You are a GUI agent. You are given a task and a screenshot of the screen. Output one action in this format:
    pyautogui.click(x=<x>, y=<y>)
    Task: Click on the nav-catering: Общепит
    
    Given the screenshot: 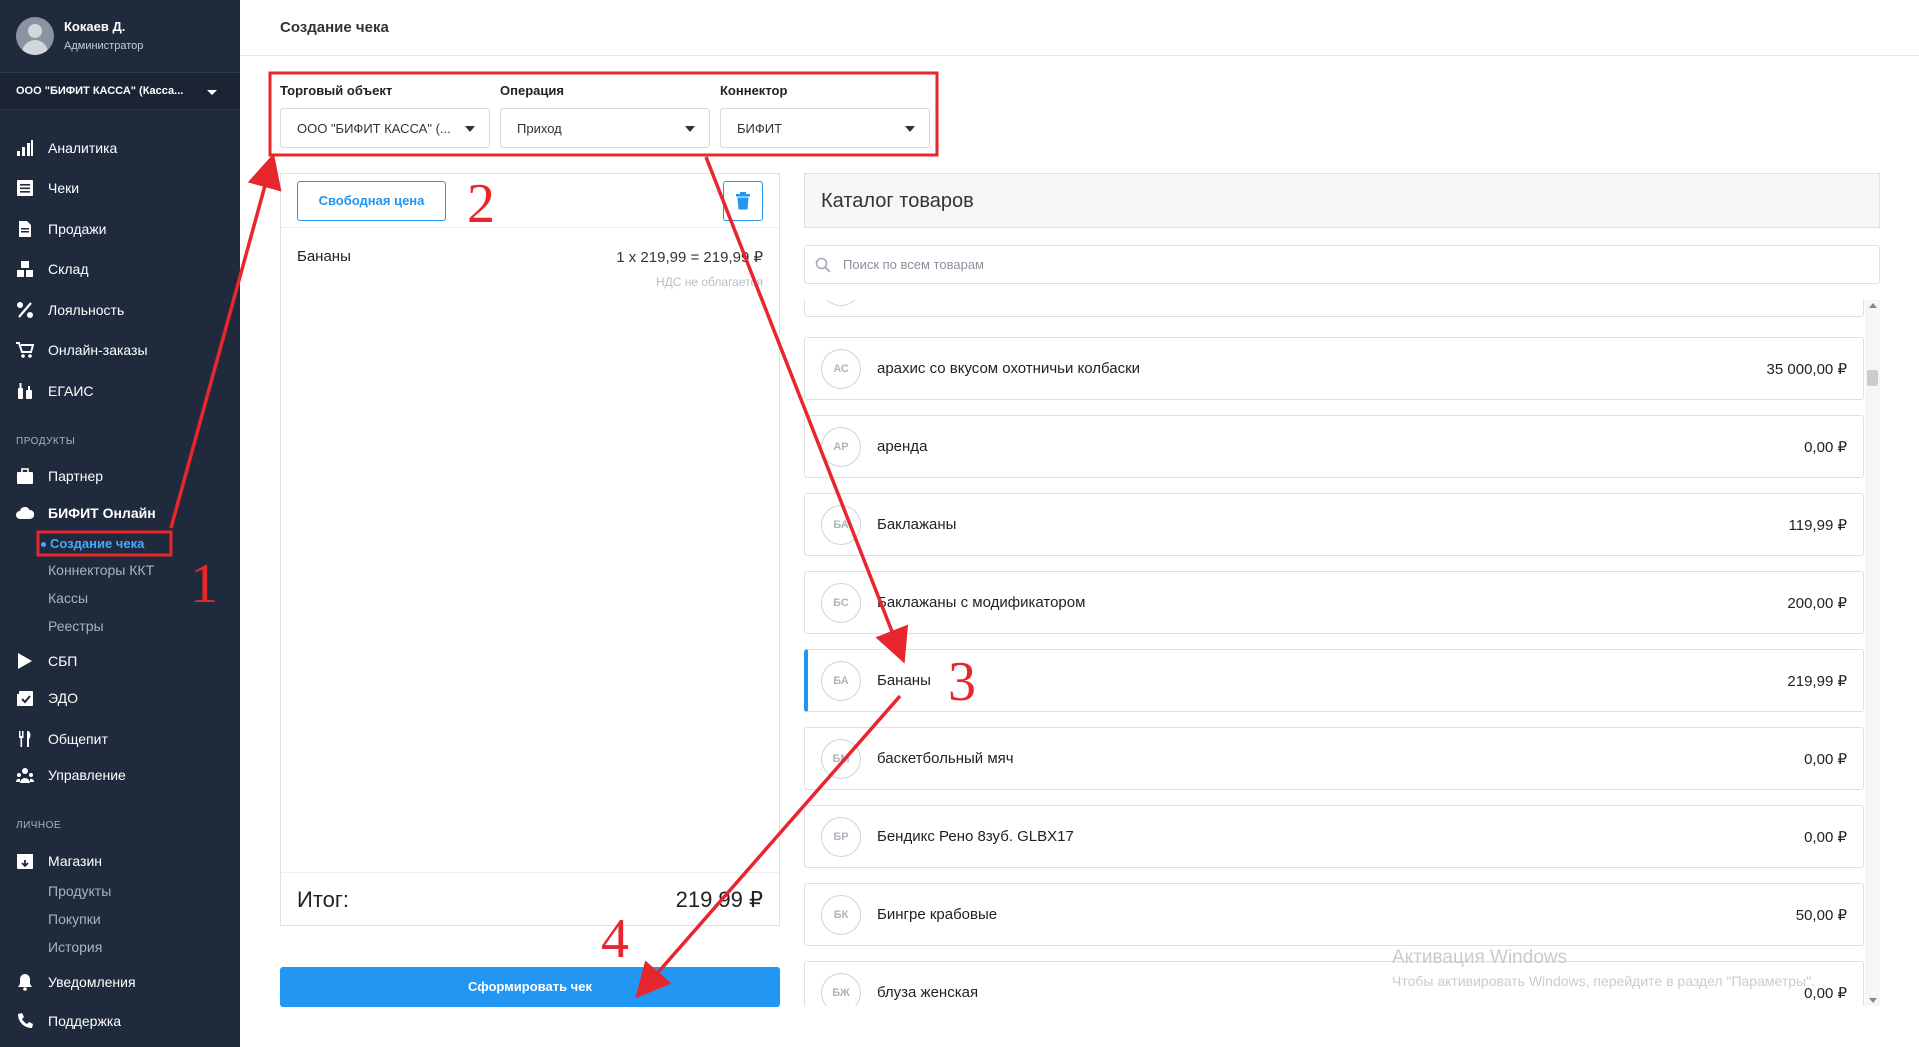 What is the action you would take?
    pyautogui.click(x=120, y=739)
    